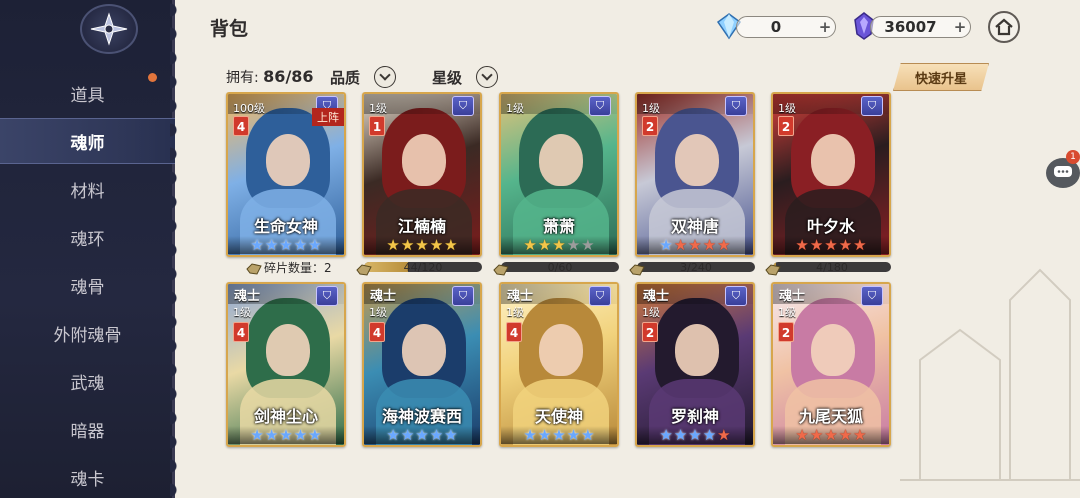 The width and height of the screenshot is (1080, 498). What do you see at coordinates (298, 268) in the screenshot?
I see `fragment-count: 碎片数量：2` at bounding box center [298, 268].